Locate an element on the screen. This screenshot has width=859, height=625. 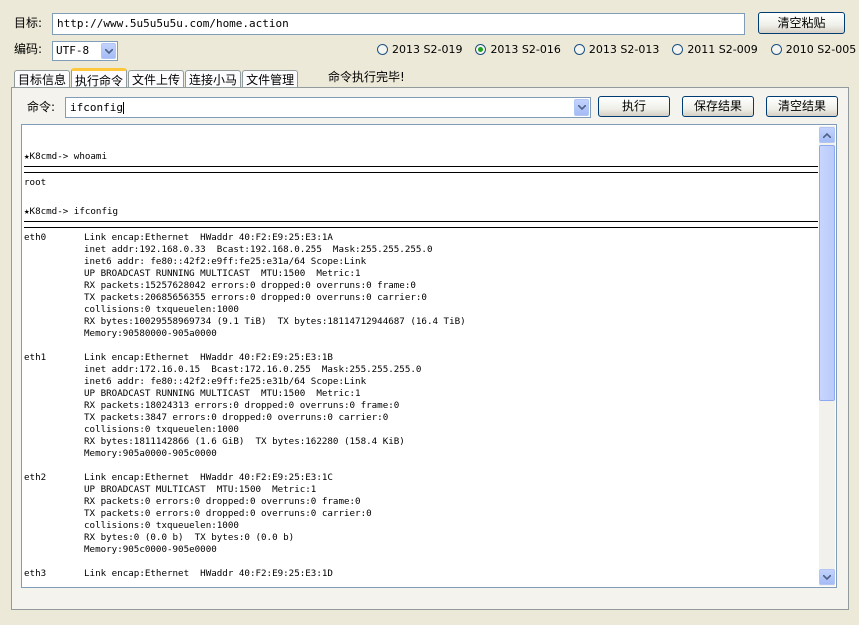
chevron-up-icon is located at coordinates (827, 135).